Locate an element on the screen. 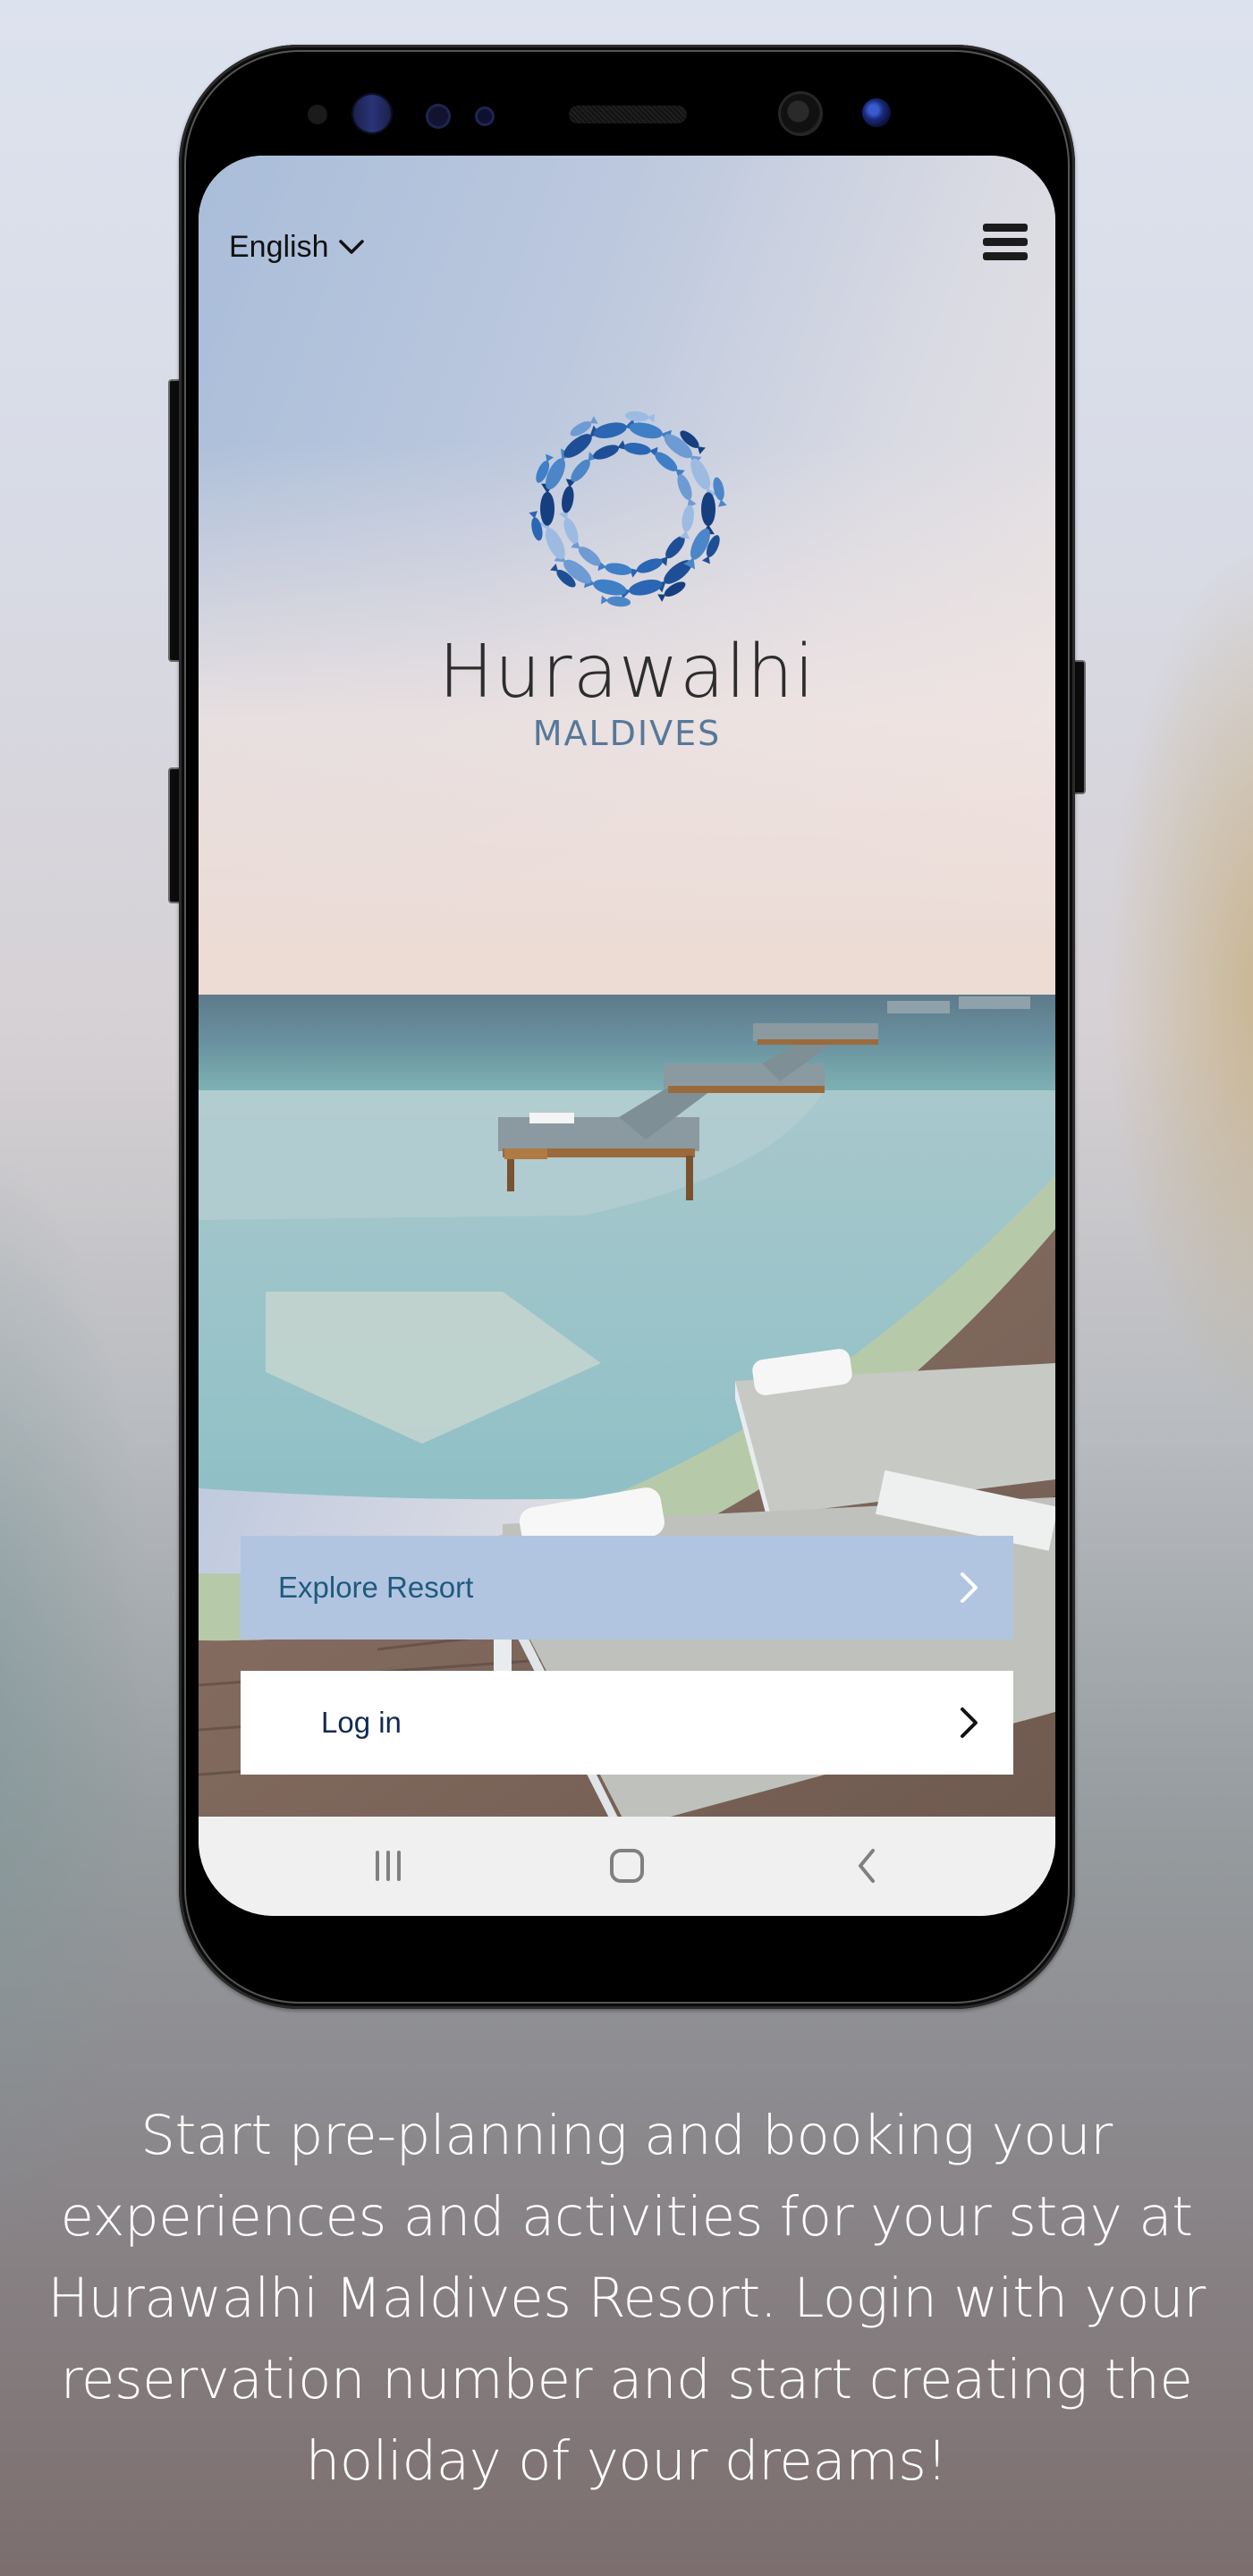 Image resolution: width=1253 pixels, height=2576 pixels. login-label: Log in is located at coordinates (361, 1722).